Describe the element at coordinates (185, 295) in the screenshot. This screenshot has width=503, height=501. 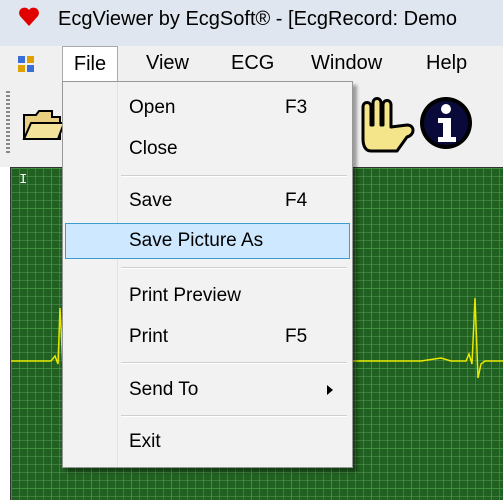
I see `menu-item-label: Print Preview` at that location.